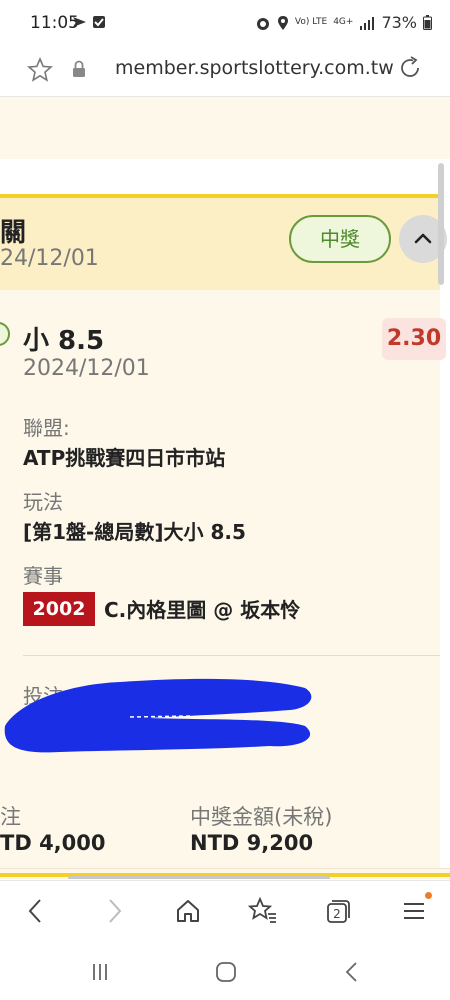  I want to click on url-text: member.sportslottery.com.tw, so click(254, 68).